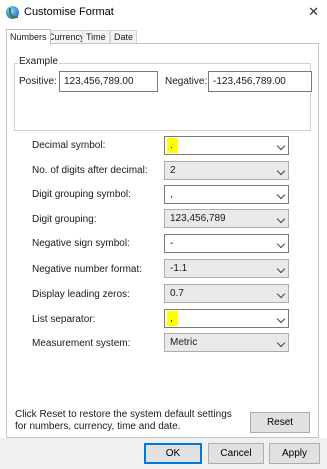 This screenshot has height=469, width=327. Describe the element at coordinates (96, 37) in the screenshot. I see `tab-time: Time` at that location.